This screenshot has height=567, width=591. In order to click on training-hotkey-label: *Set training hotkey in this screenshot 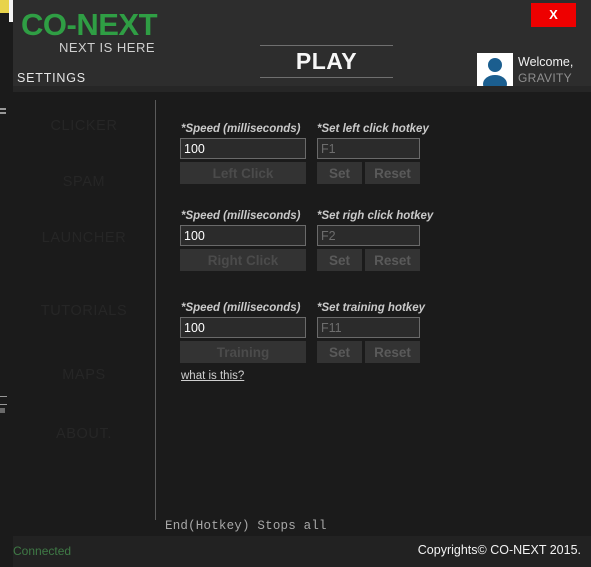, I will do `click(371, 308)`.